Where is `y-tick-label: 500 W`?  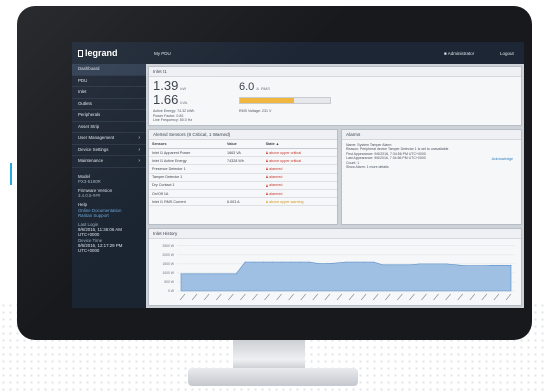 y-tick-label: 500 W is located at coordinates (169, 282).